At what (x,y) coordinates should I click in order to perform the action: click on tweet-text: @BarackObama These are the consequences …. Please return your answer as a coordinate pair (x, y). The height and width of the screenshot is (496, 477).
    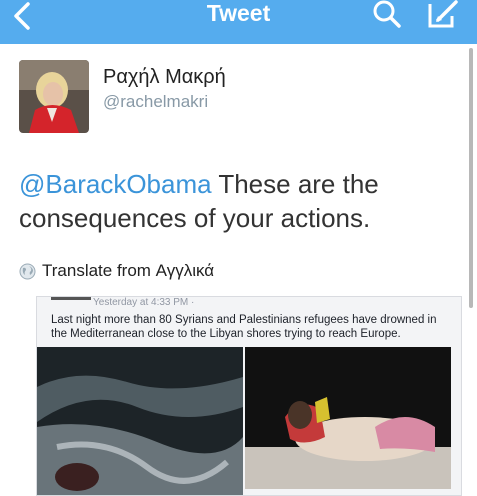
    Looking at the image, I should click on (239, 201).